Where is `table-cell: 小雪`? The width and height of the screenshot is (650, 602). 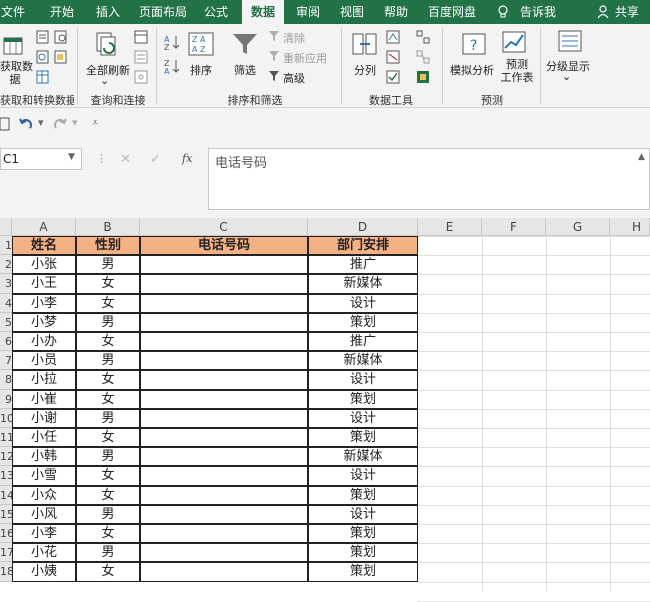 table-cell: 小雪 is located at coordinates (44, 476).